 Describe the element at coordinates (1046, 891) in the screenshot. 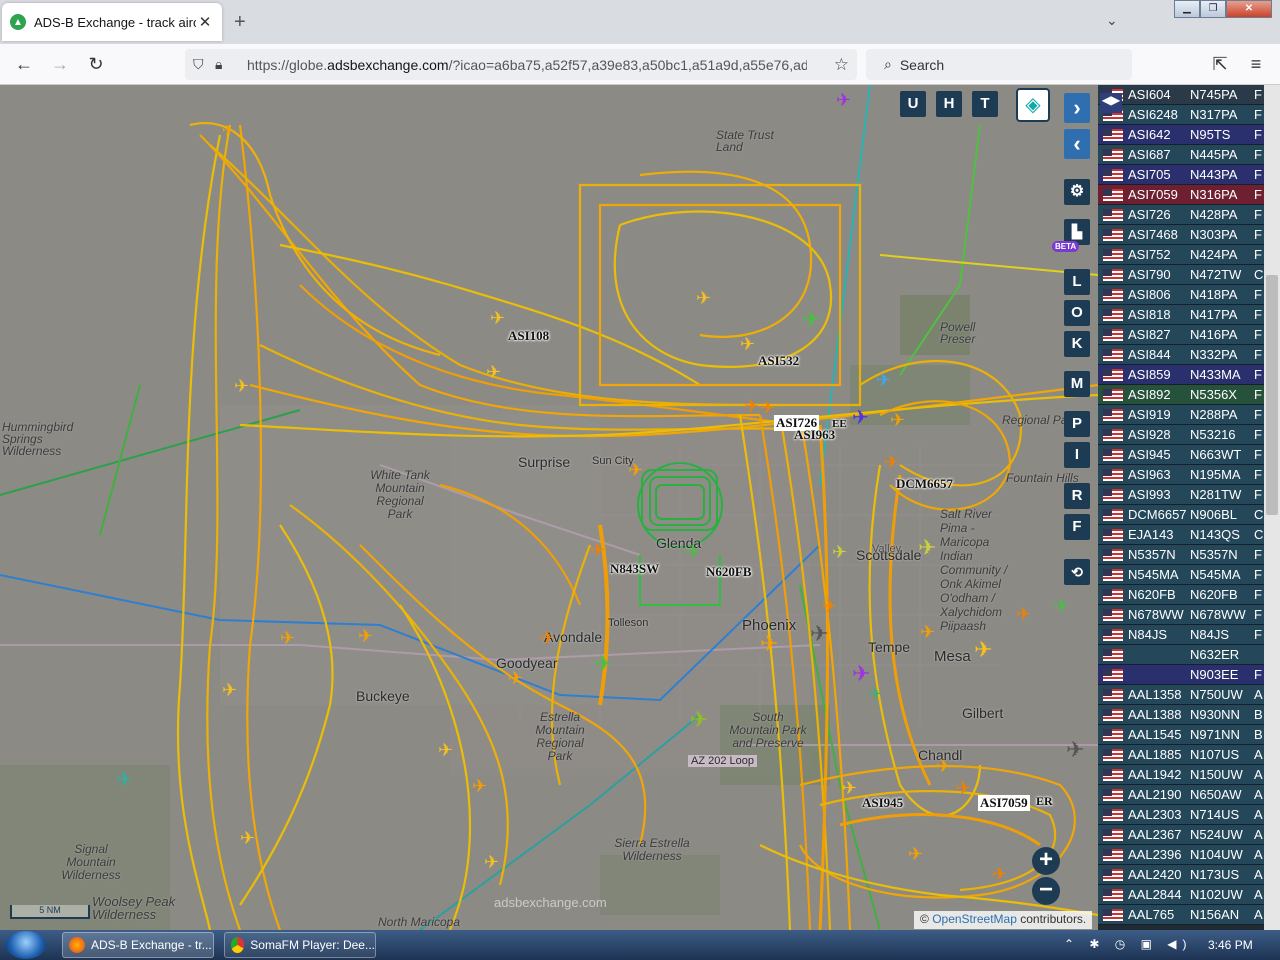

I see `zoom-out-button: −` at that location.